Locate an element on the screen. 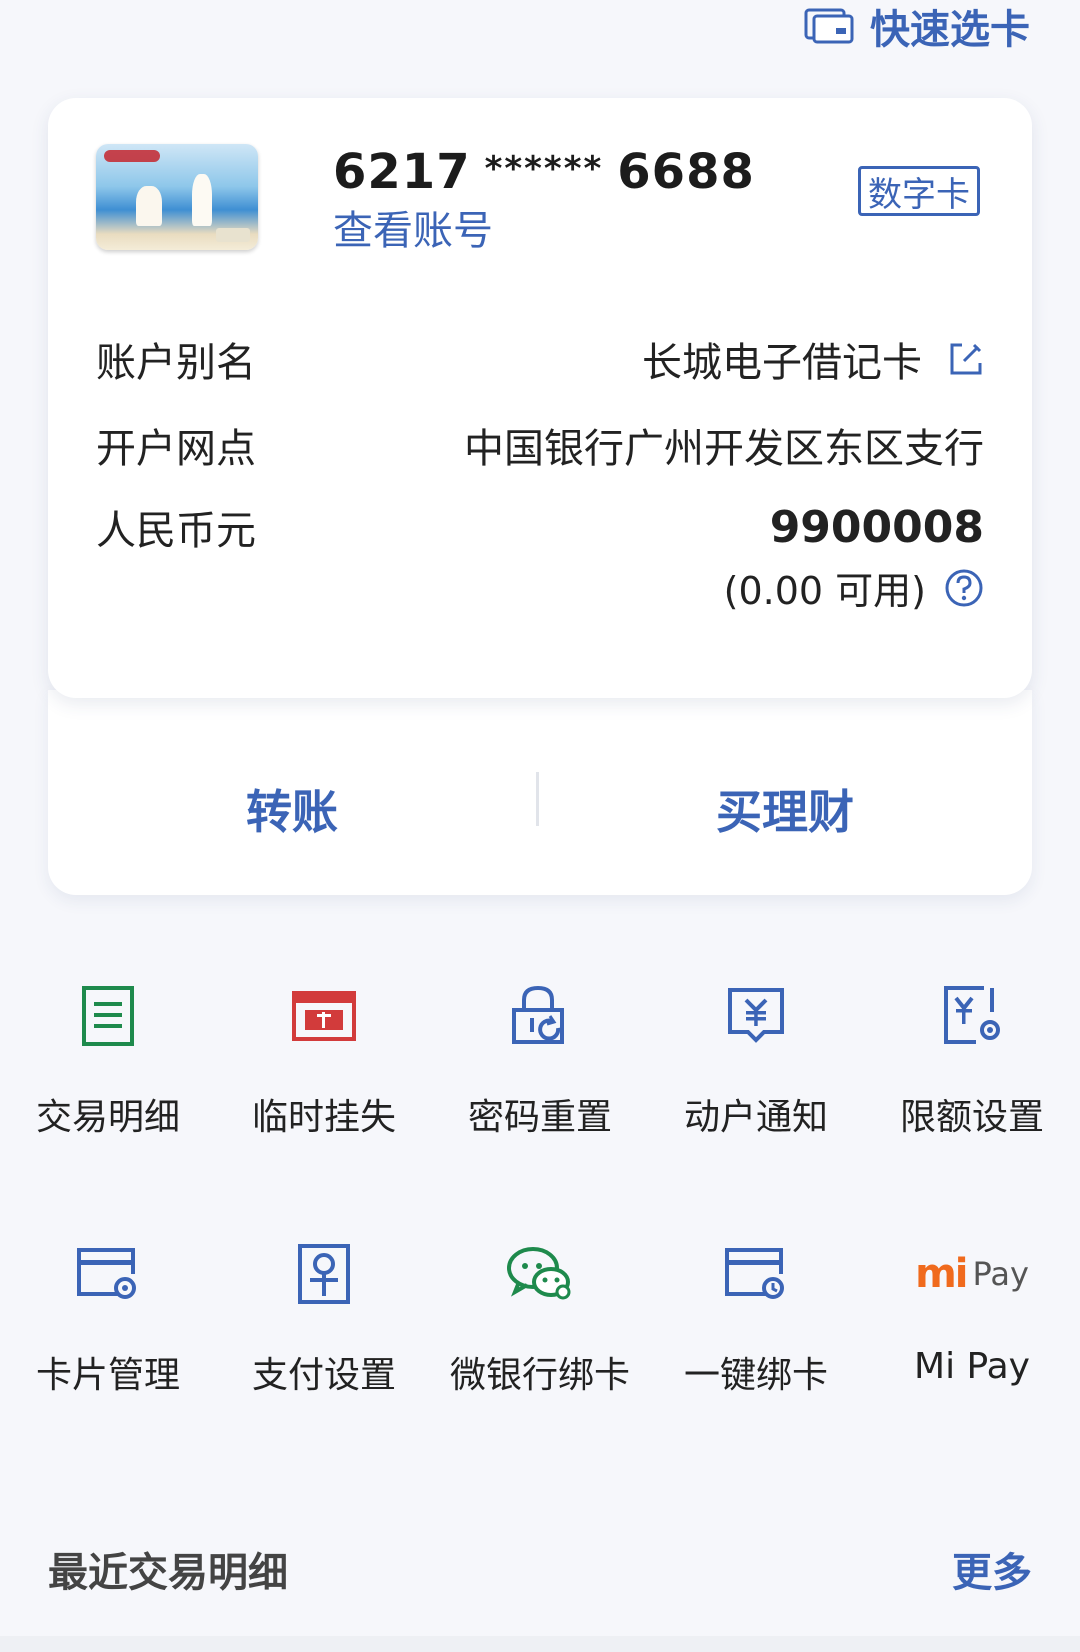 The width and height of the screenshot is (1080, 1652). balance-value: 9900008 is located at coordinates (876, 527).